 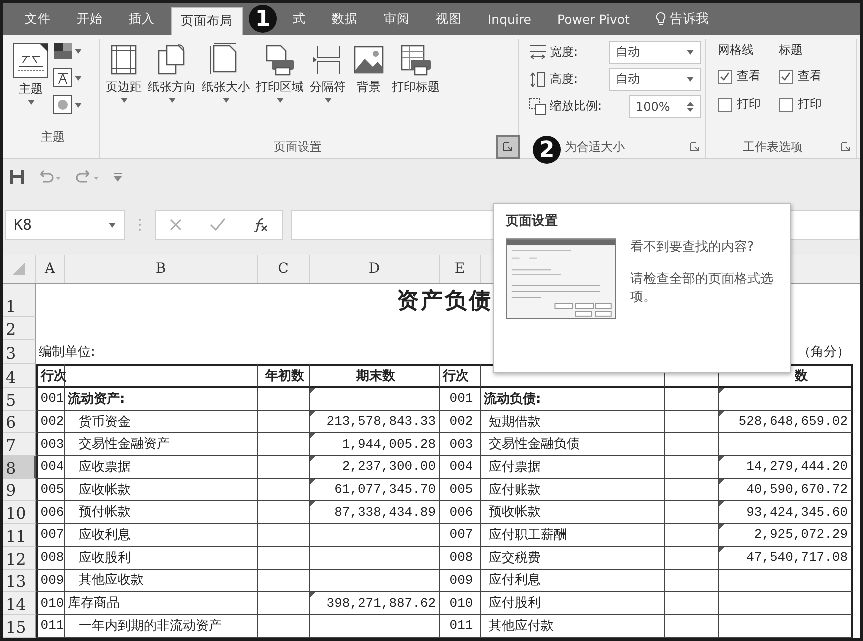 I want to click on tooltip-text: 请检查全部的页面格式选项。, so click(x=702, y=288).